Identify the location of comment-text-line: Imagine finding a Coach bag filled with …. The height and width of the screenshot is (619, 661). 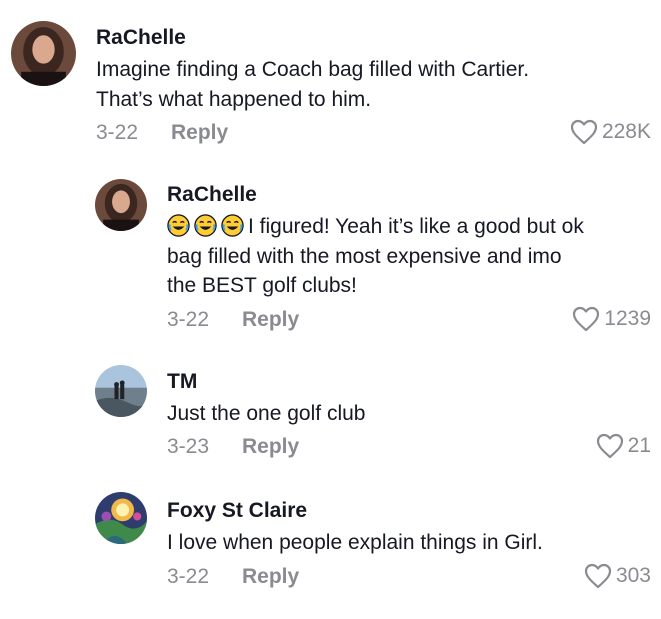
(313, 69).